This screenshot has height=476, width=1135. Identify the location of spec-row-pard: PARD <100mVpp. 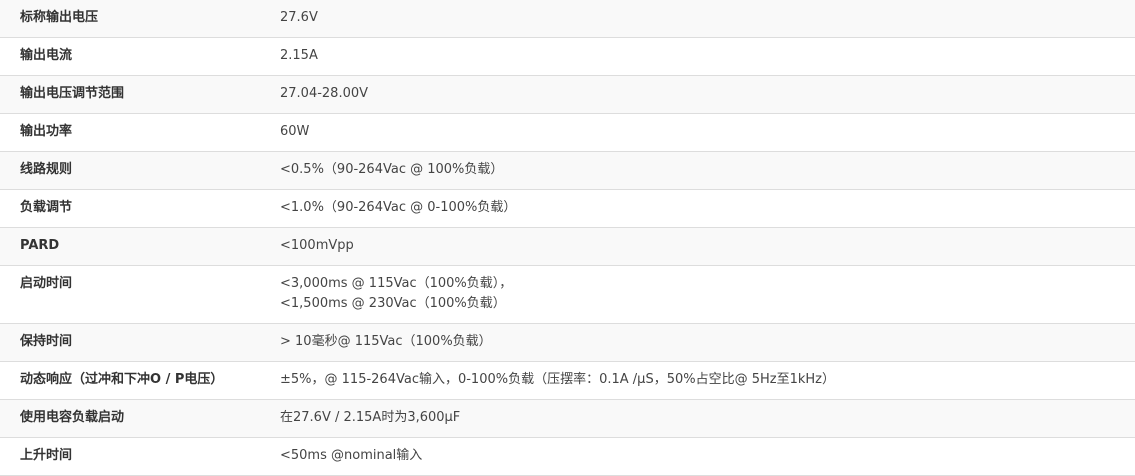
(567, 246).